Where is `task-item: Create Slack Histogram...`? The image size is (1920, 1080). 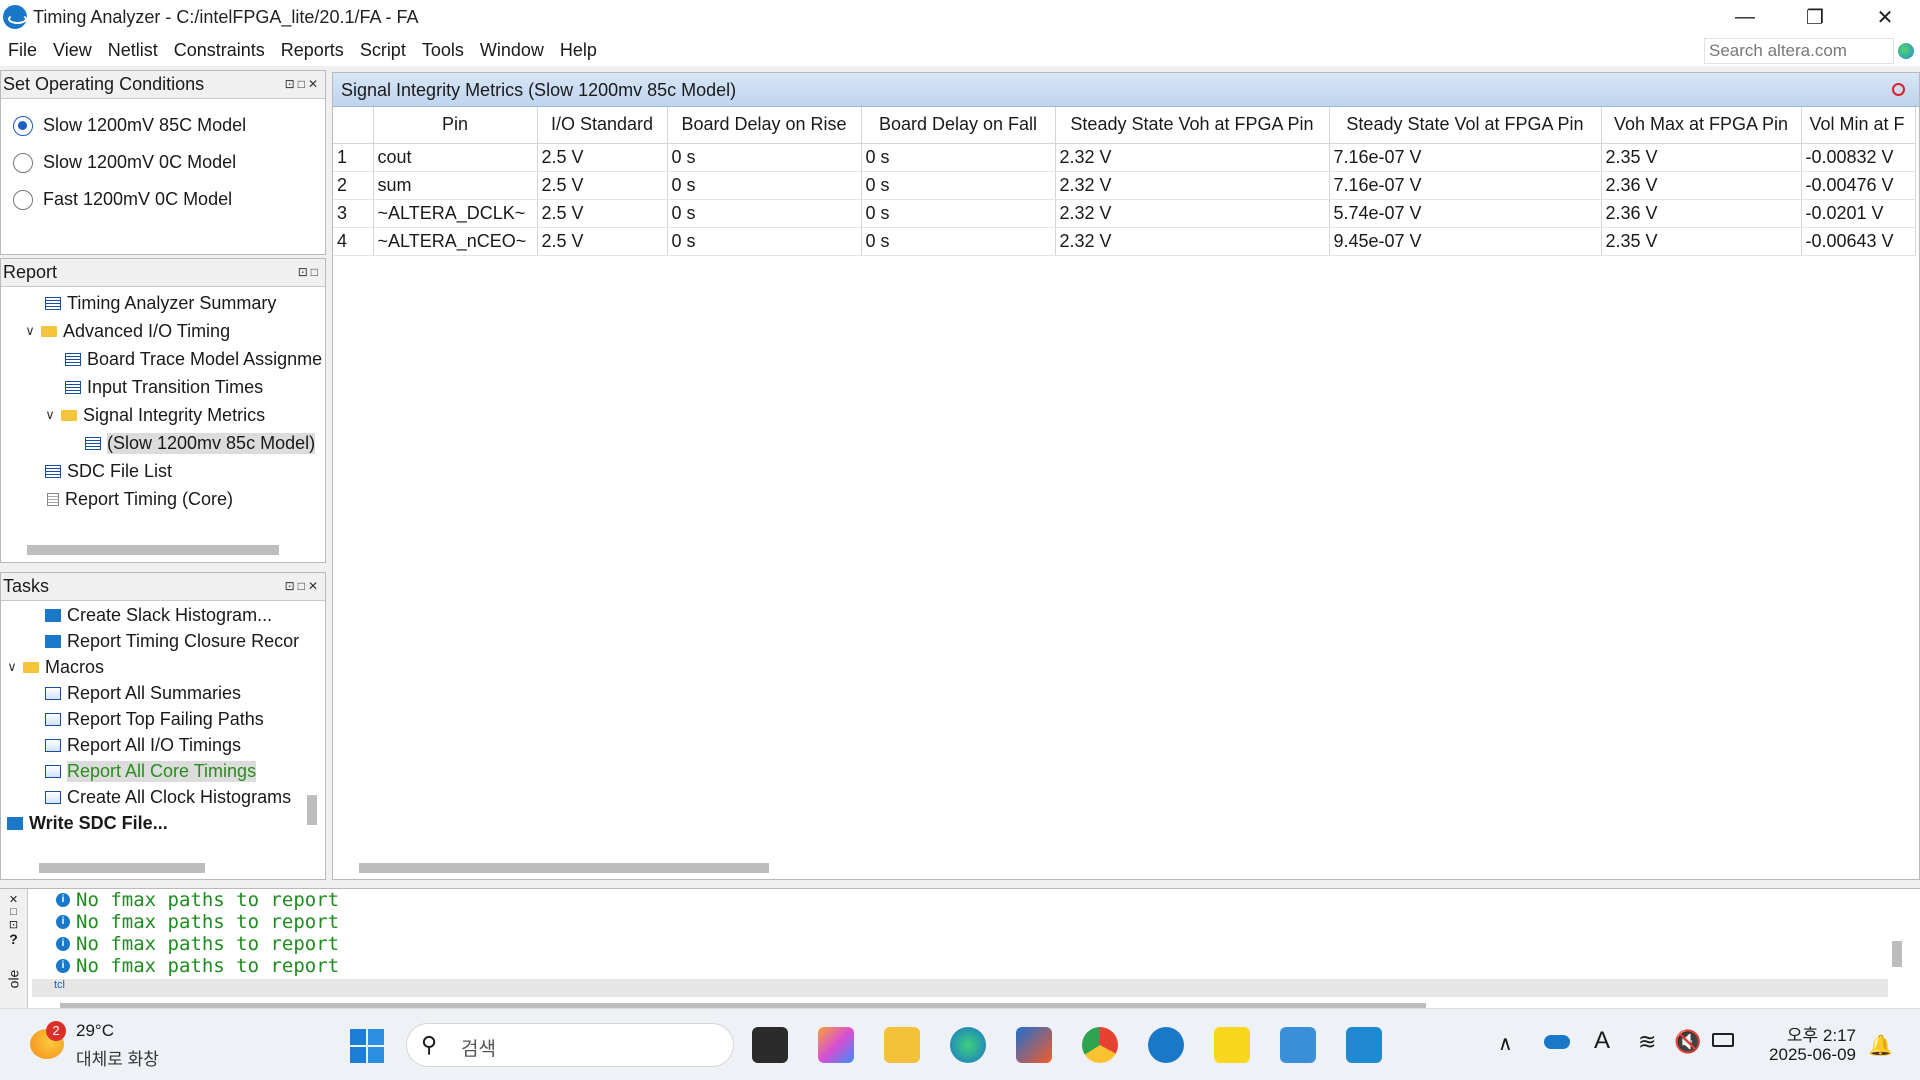
task-item: Create Slack Histogram... is located at coordinates (163, 615).